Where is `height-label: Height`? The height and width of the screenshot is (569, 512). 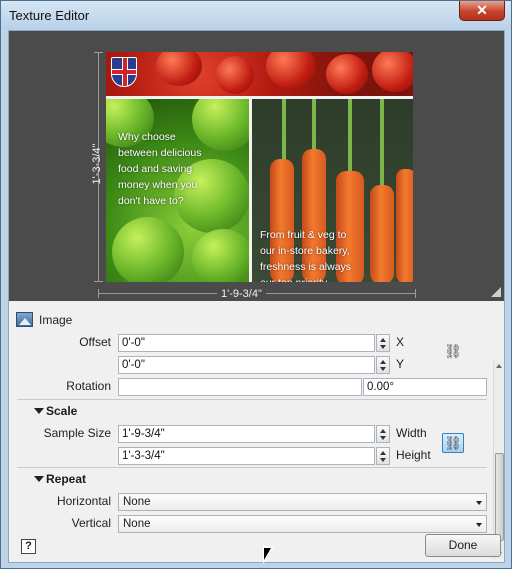
height-label: Height is located at coordinates (413, 455).